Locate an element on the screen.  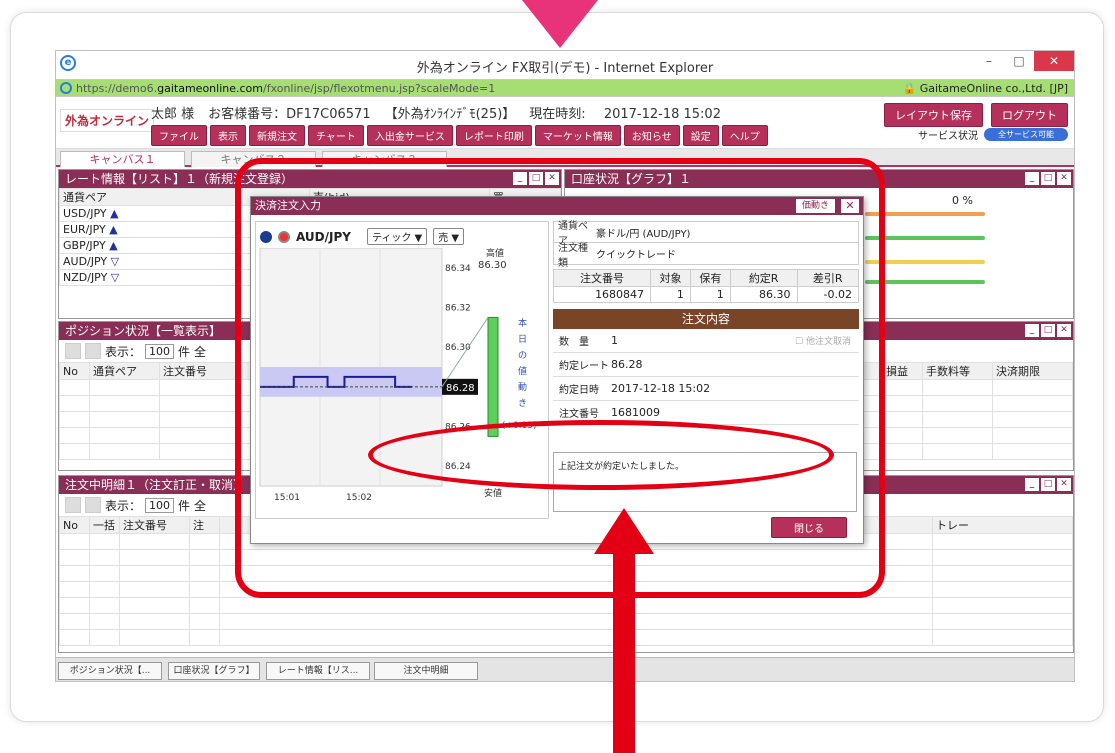
order-count-input: 100 is located at coordinates (160, 505).